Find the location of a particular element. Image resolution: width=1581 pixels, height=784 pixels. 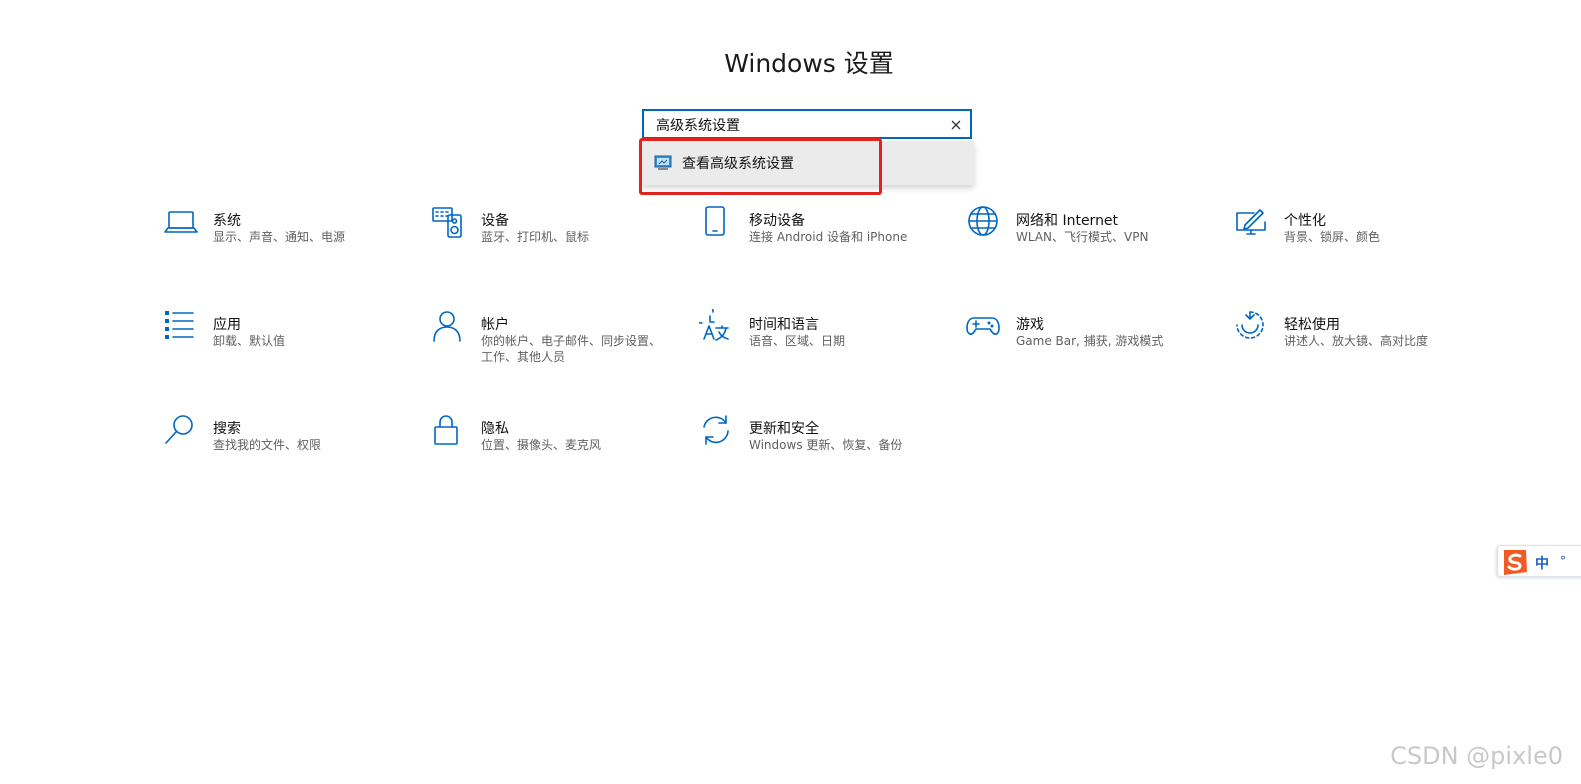

suggestion-label: 查看高级系统设置 is located at coordinates (738, 164).